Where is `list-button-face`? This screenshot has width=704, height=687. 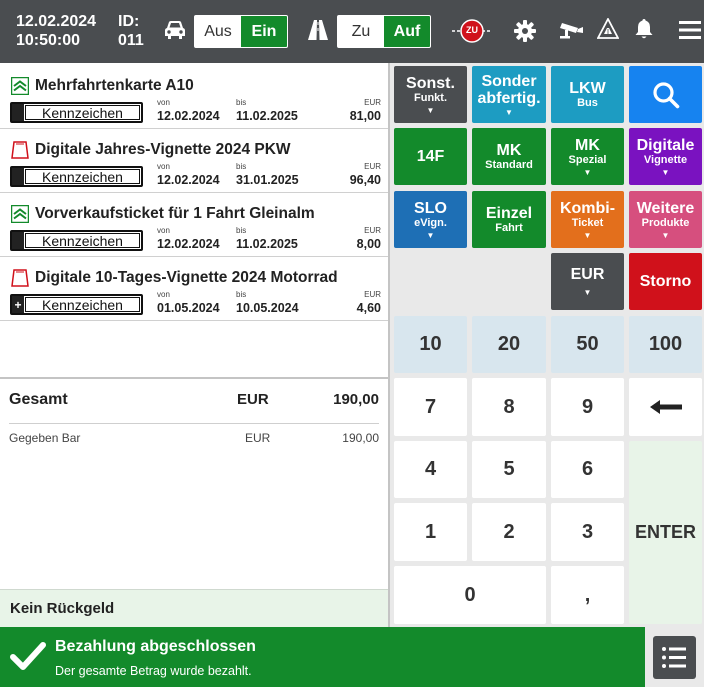
list-button-face is located at coordinates (674, 657).